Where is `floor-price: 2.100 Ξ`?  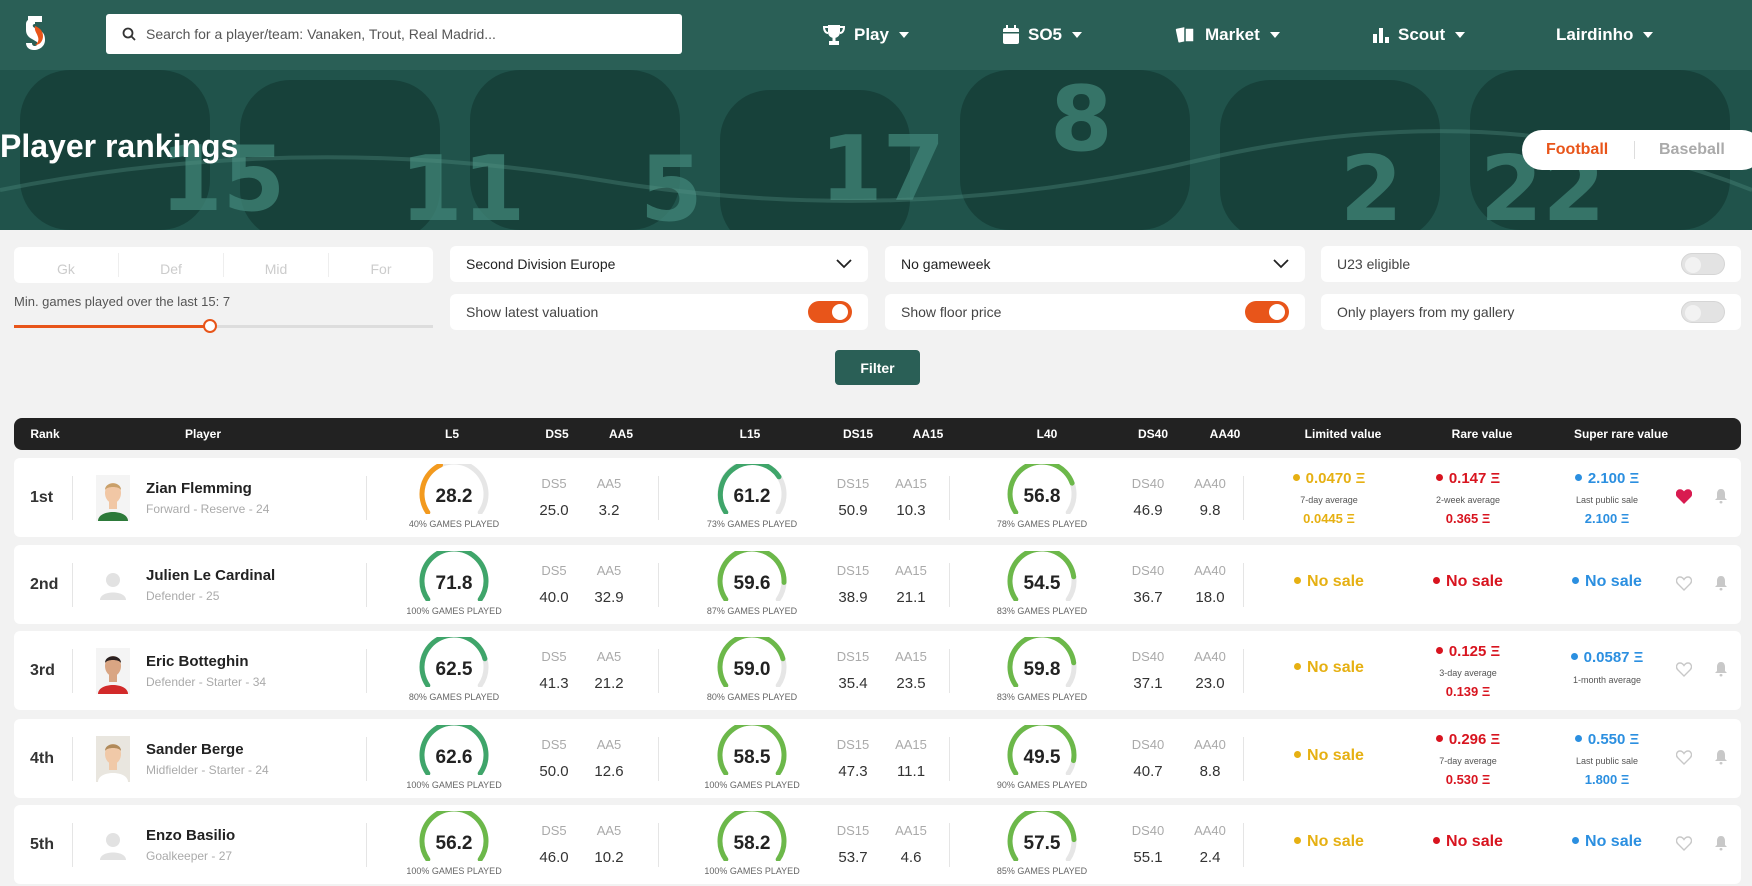
floor-price: 2.100 Ξ is located at coordinates (1607, 518).